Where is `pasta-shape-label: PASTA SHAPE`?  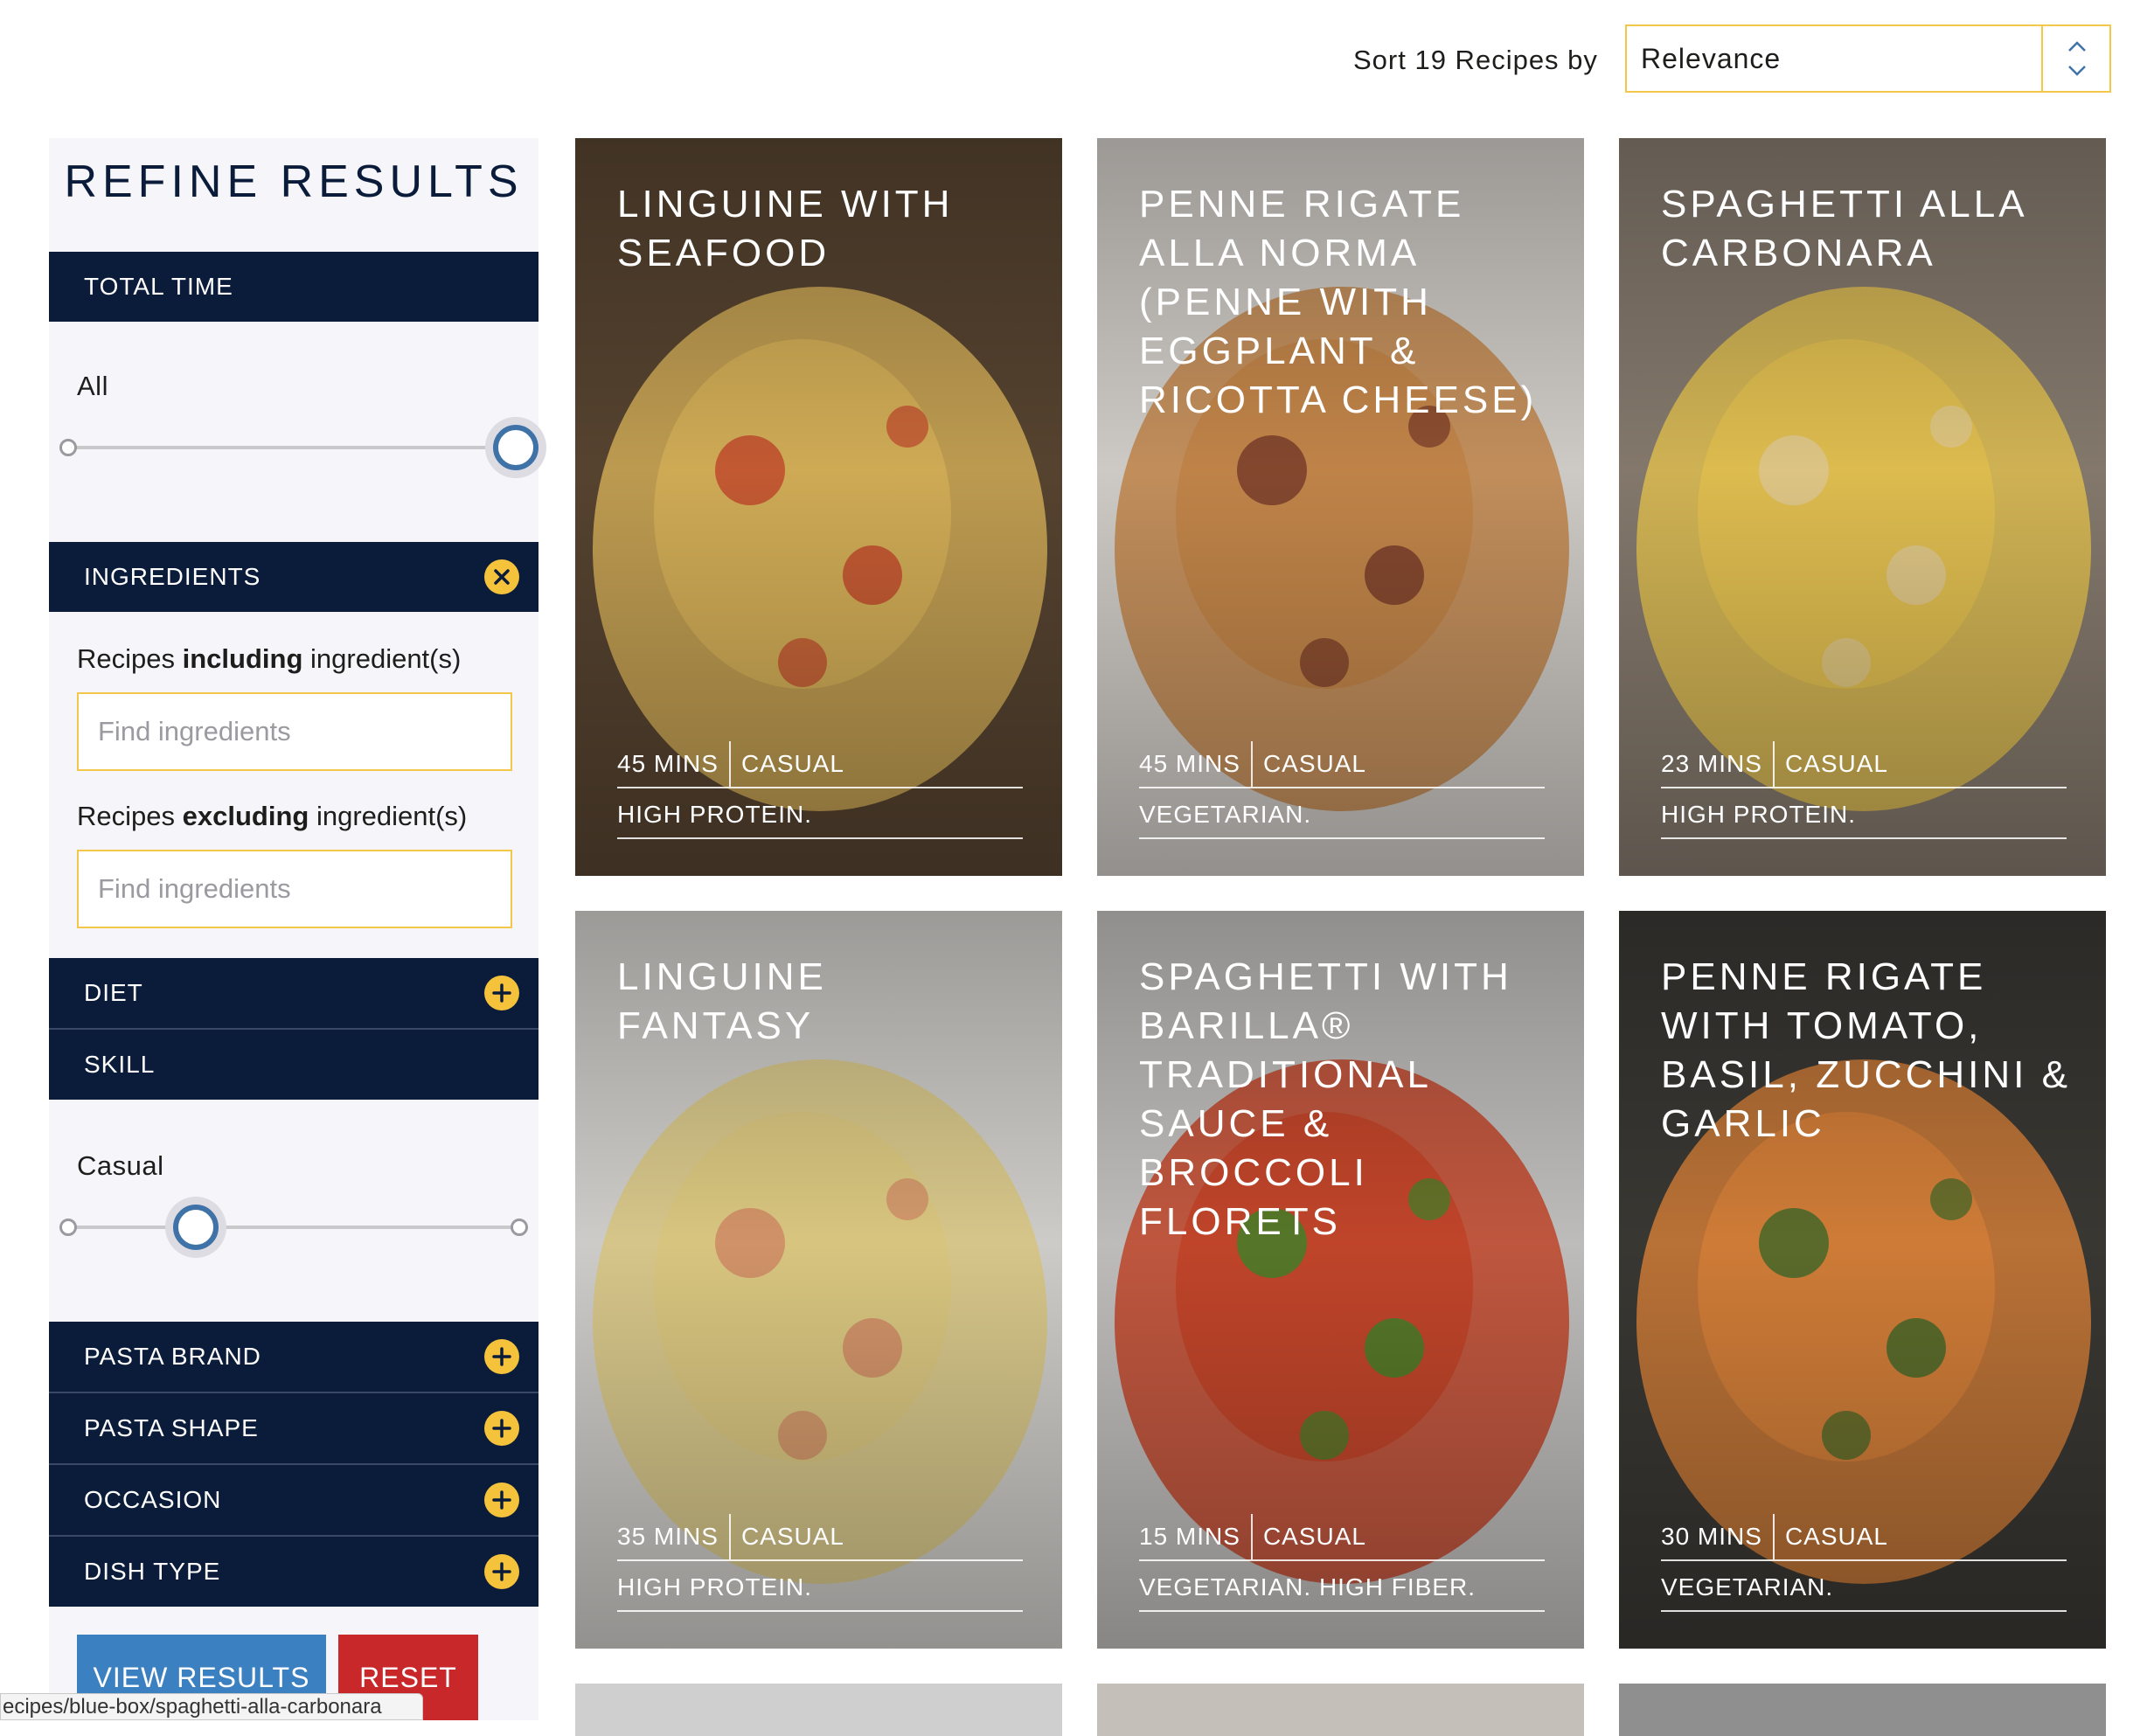
pasta-shape-label: PASTA SHAPE is located at coordinates (171, 1427).